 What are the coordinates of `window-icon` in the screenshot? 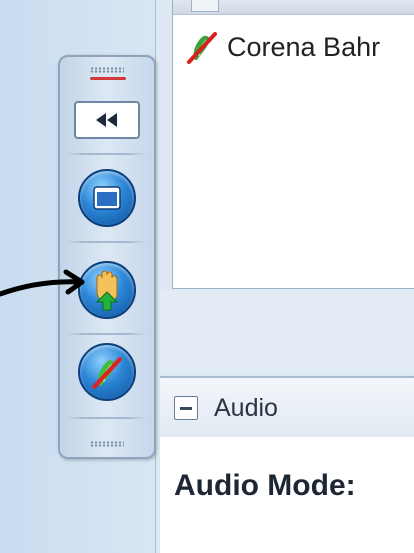 It's located at (107, 198).